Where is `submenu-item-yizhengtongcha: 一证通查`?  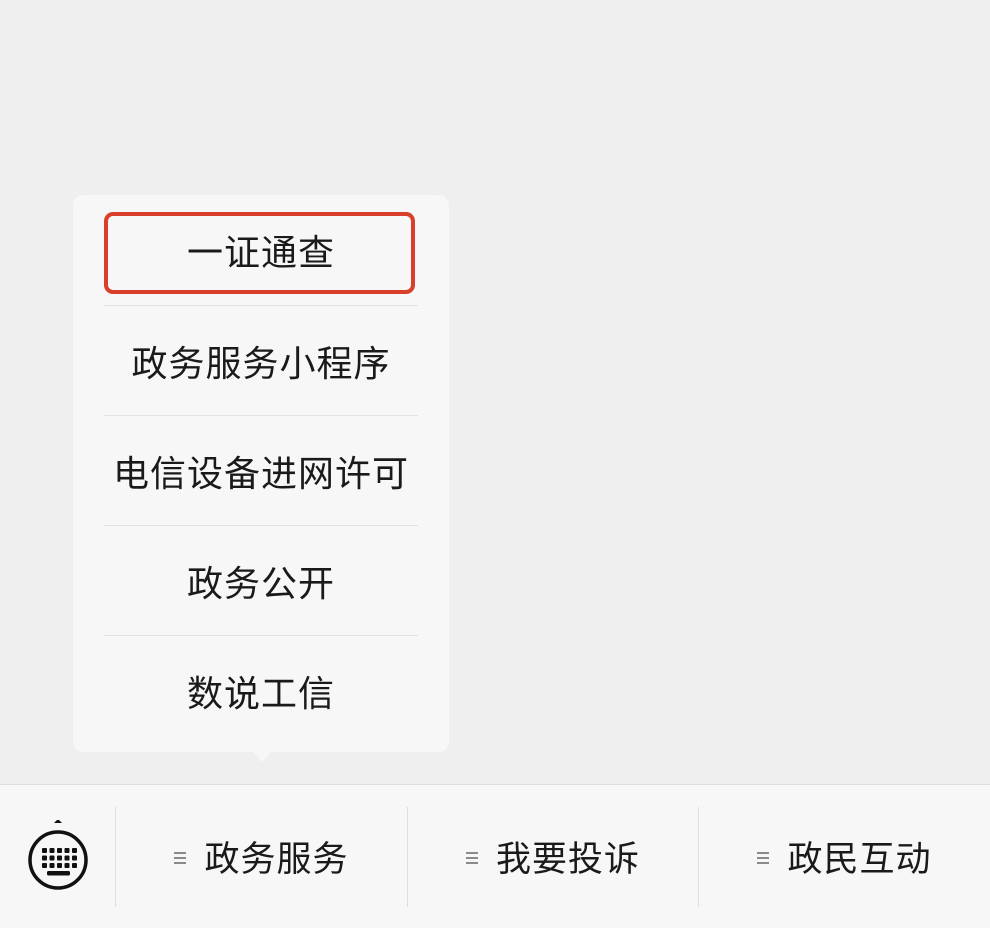 submenu-item-yizhengtongcha: 一证通查 is located at coordinates (261, 250).